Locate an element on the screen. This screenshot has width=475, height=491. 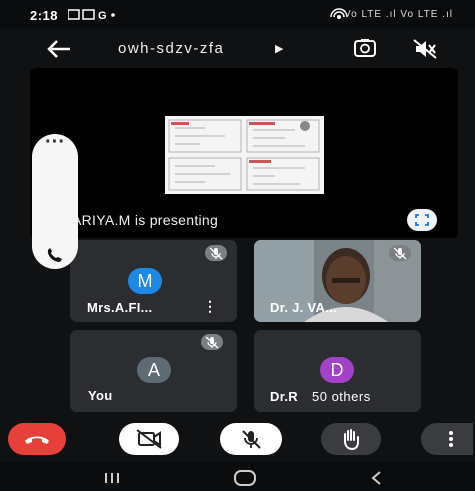
caret-right-icon: ▶ is located at coordinates (279, 48).